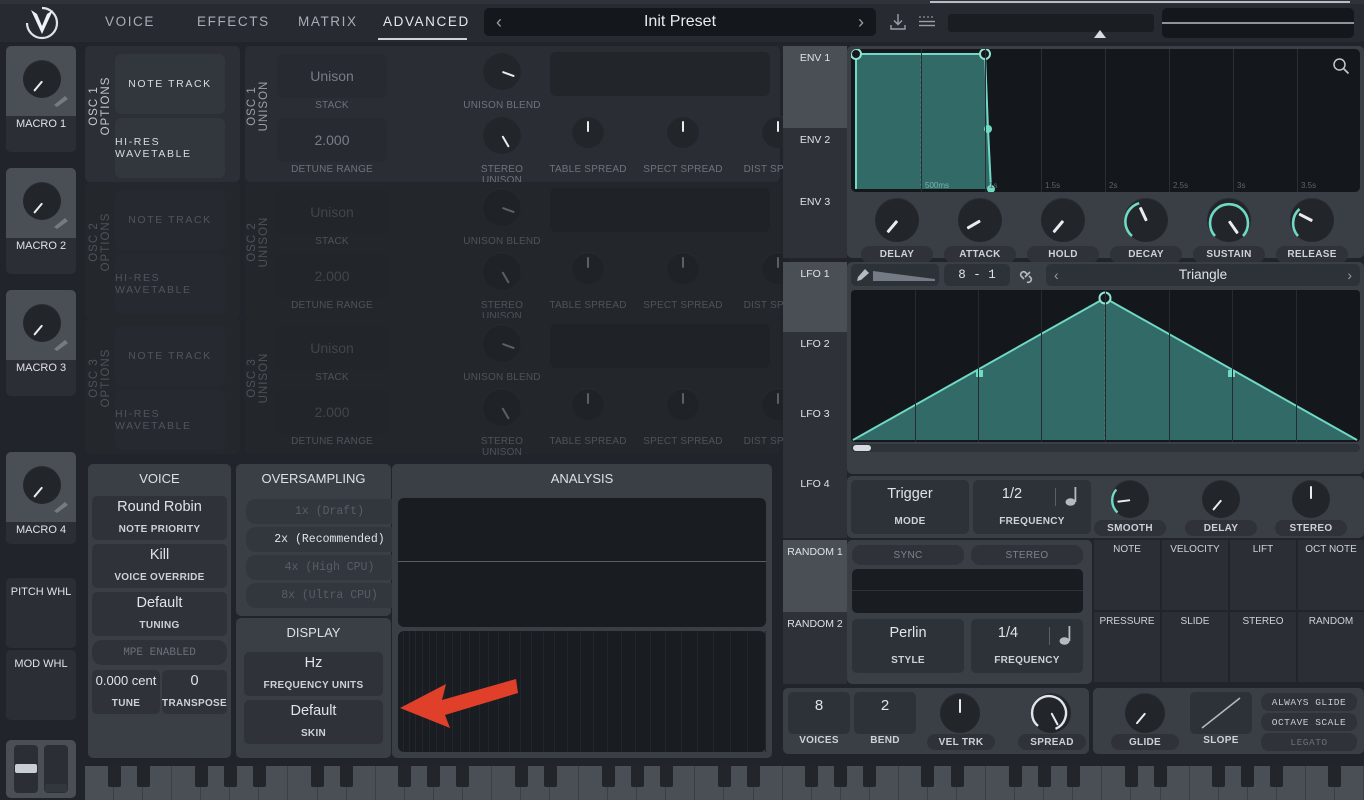 The image size is (1364, 800). What do you see at coordinates (41, 343) in the screenshot?
I see `macro-slot-3: MACRO 3` at bounding box center [41, 343].